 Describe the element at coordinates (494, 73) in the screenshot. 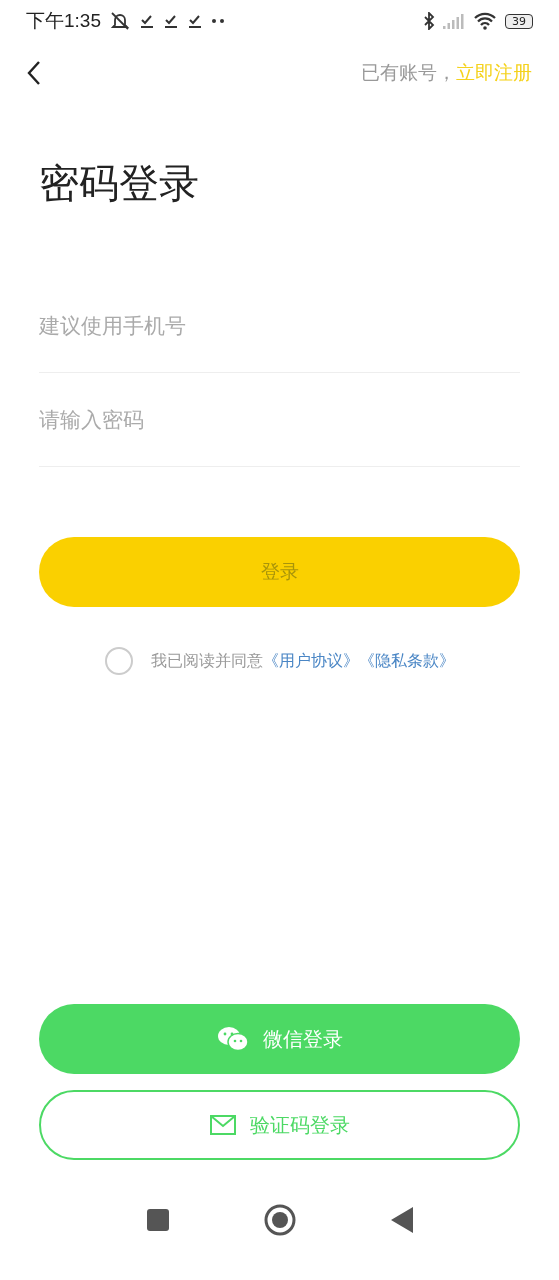

I see `register-link: 立即注册` at that location.